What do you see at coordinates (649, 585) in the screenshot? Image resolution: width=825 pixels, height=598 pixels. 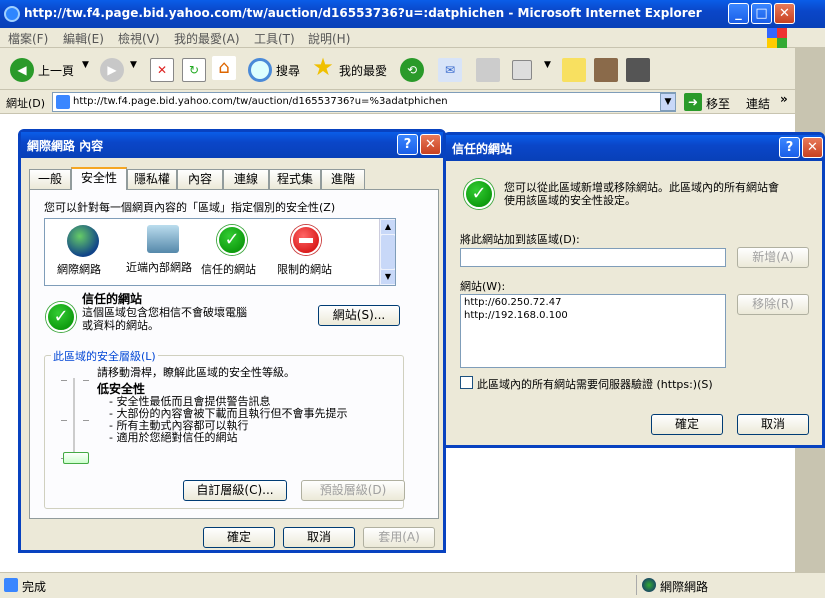 I see `globe-icon` at bounding box center [649, 585].